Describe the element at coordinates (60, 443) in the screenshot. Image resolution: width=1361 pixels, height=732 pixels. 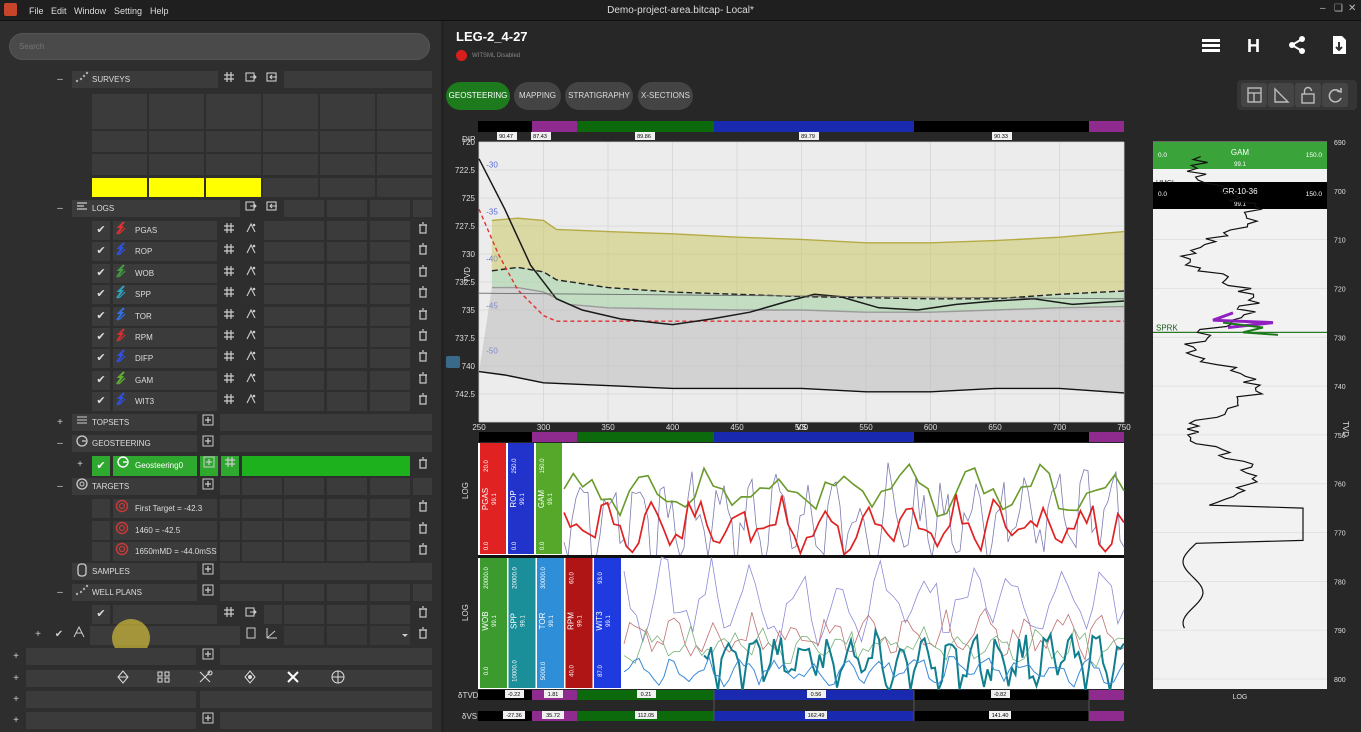
I see `collapse-geosteering-icon: –` at that location.